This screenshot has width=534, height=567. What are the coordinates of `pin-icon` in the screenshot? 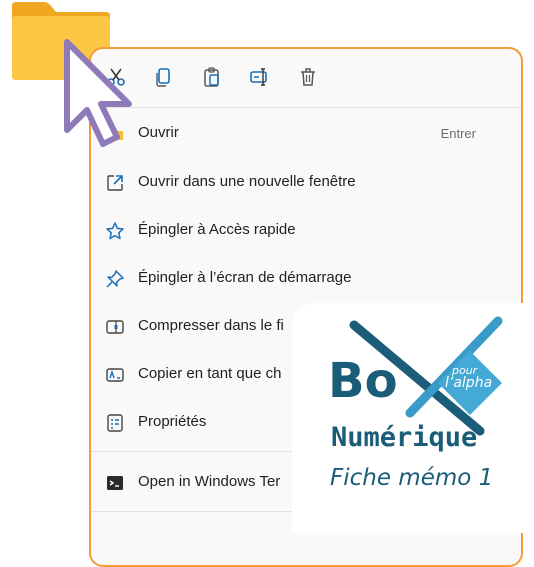 It's located at (115, 279).